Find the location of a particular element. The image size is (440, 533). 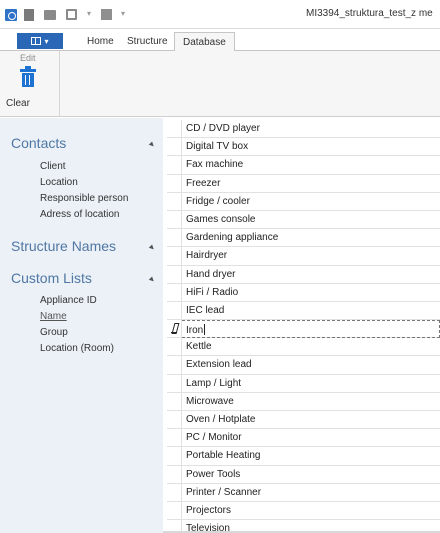

print-icon is located at coordinates (106, 14).